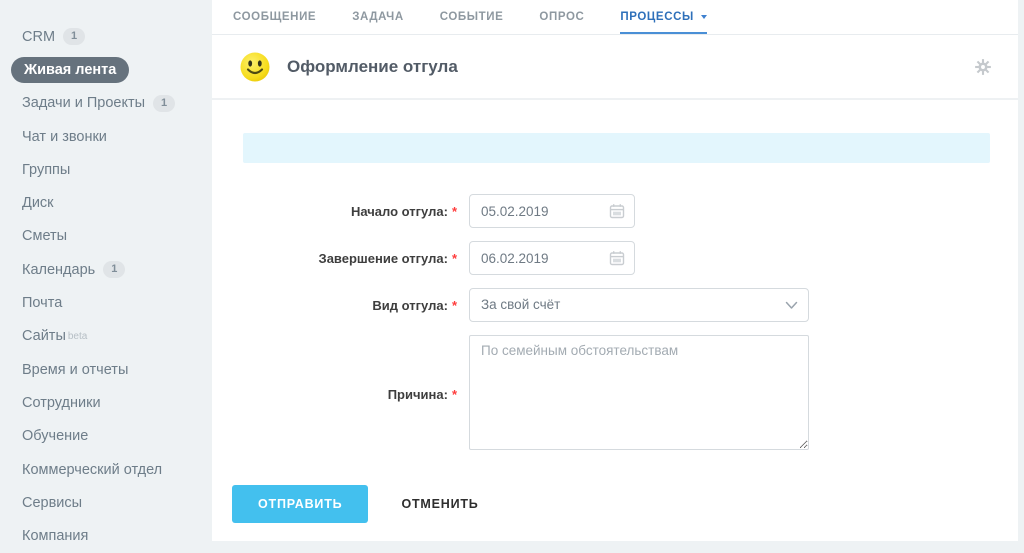  What do you see at coordinates (106, 169) in the screenshot?
I see `sidebar-item-groups: Группы` at bounding box center [106, 169].